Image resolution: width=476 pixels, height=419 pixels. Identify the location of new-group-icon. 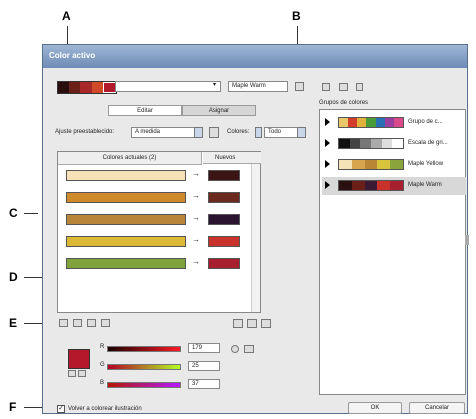
(326, 87).